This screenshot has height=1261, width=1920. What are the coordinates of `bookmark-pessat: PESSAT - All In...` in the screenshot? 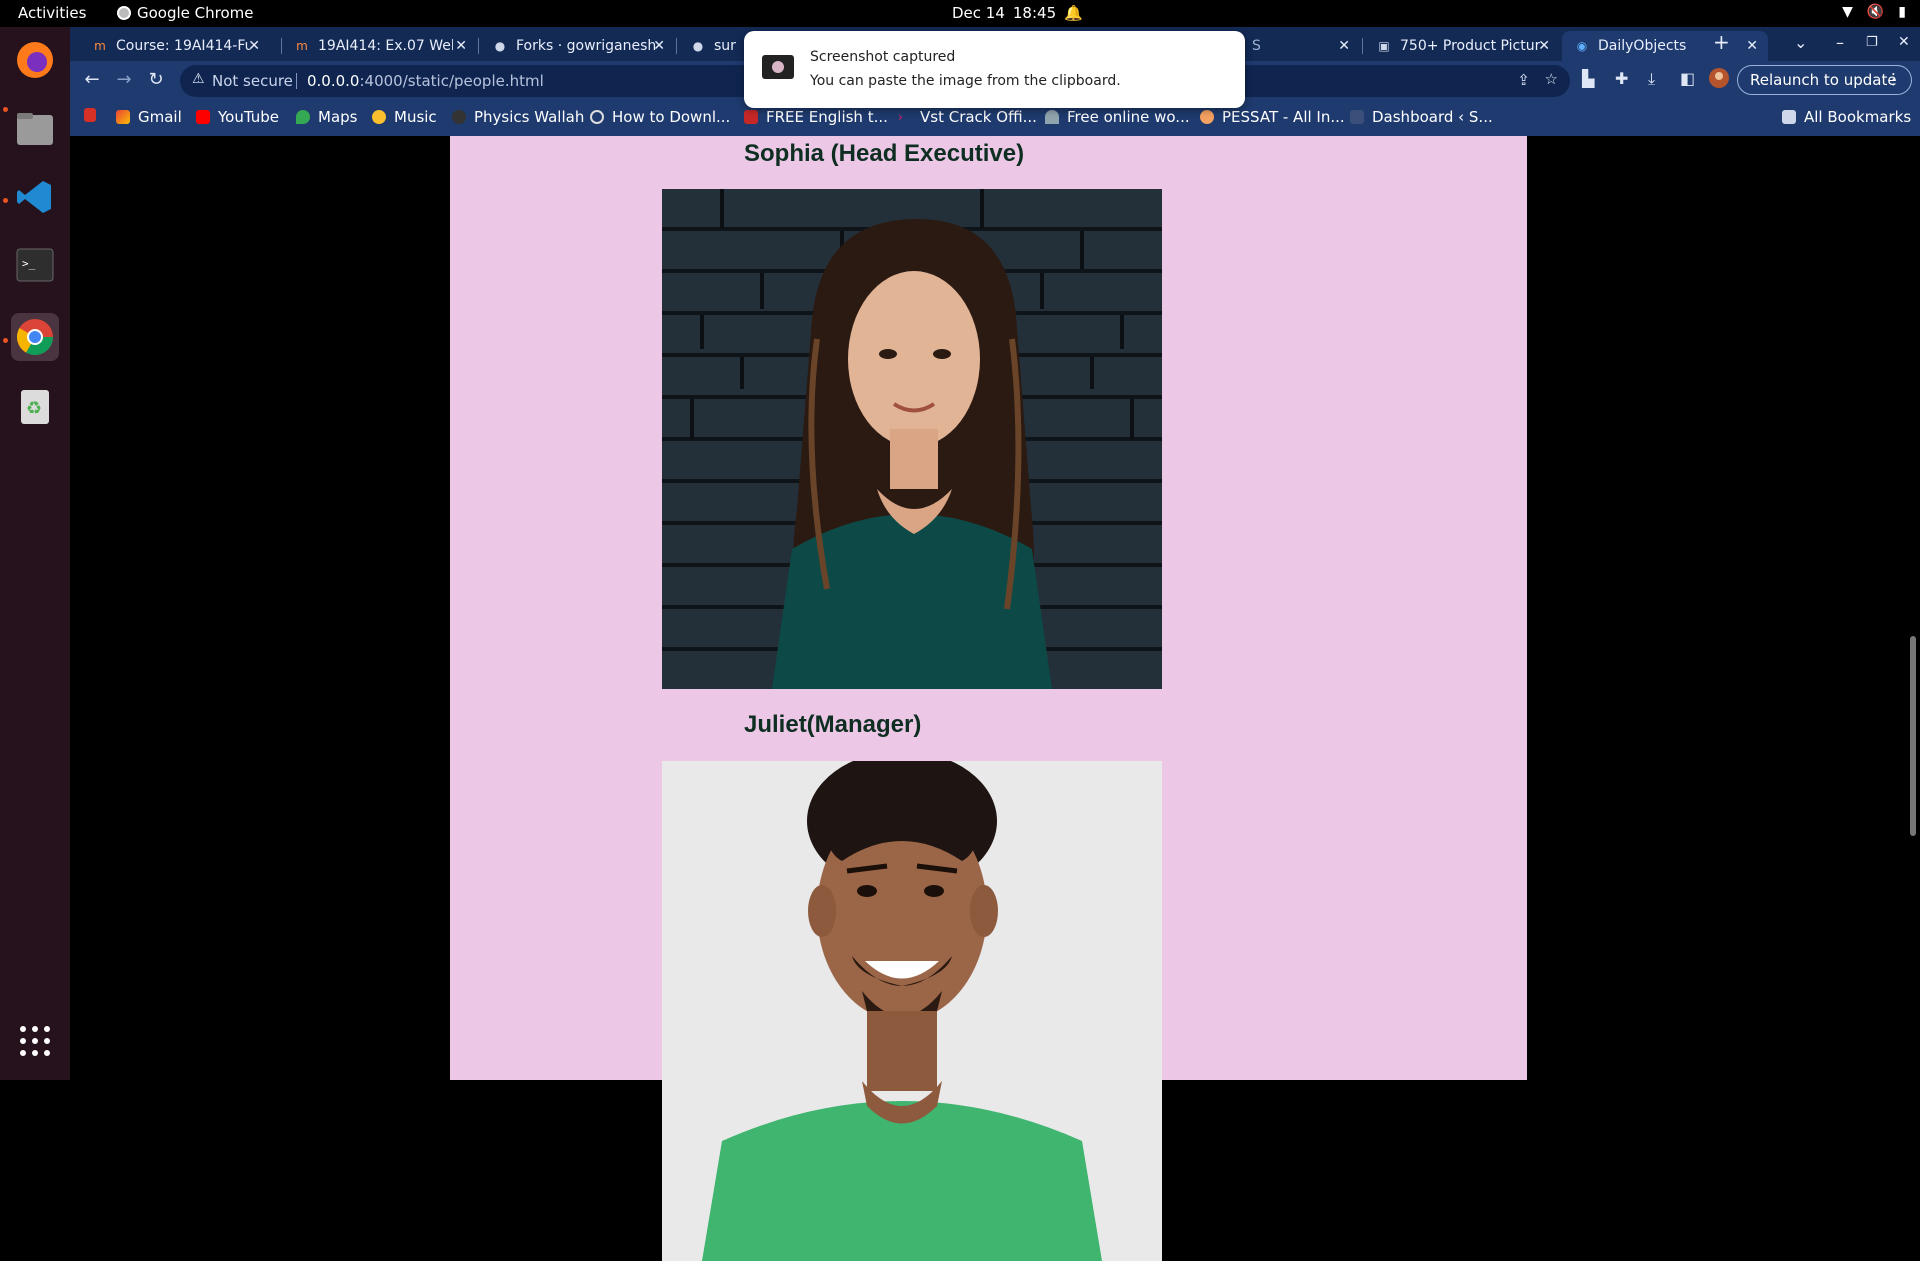 It's located at (1272, 117).